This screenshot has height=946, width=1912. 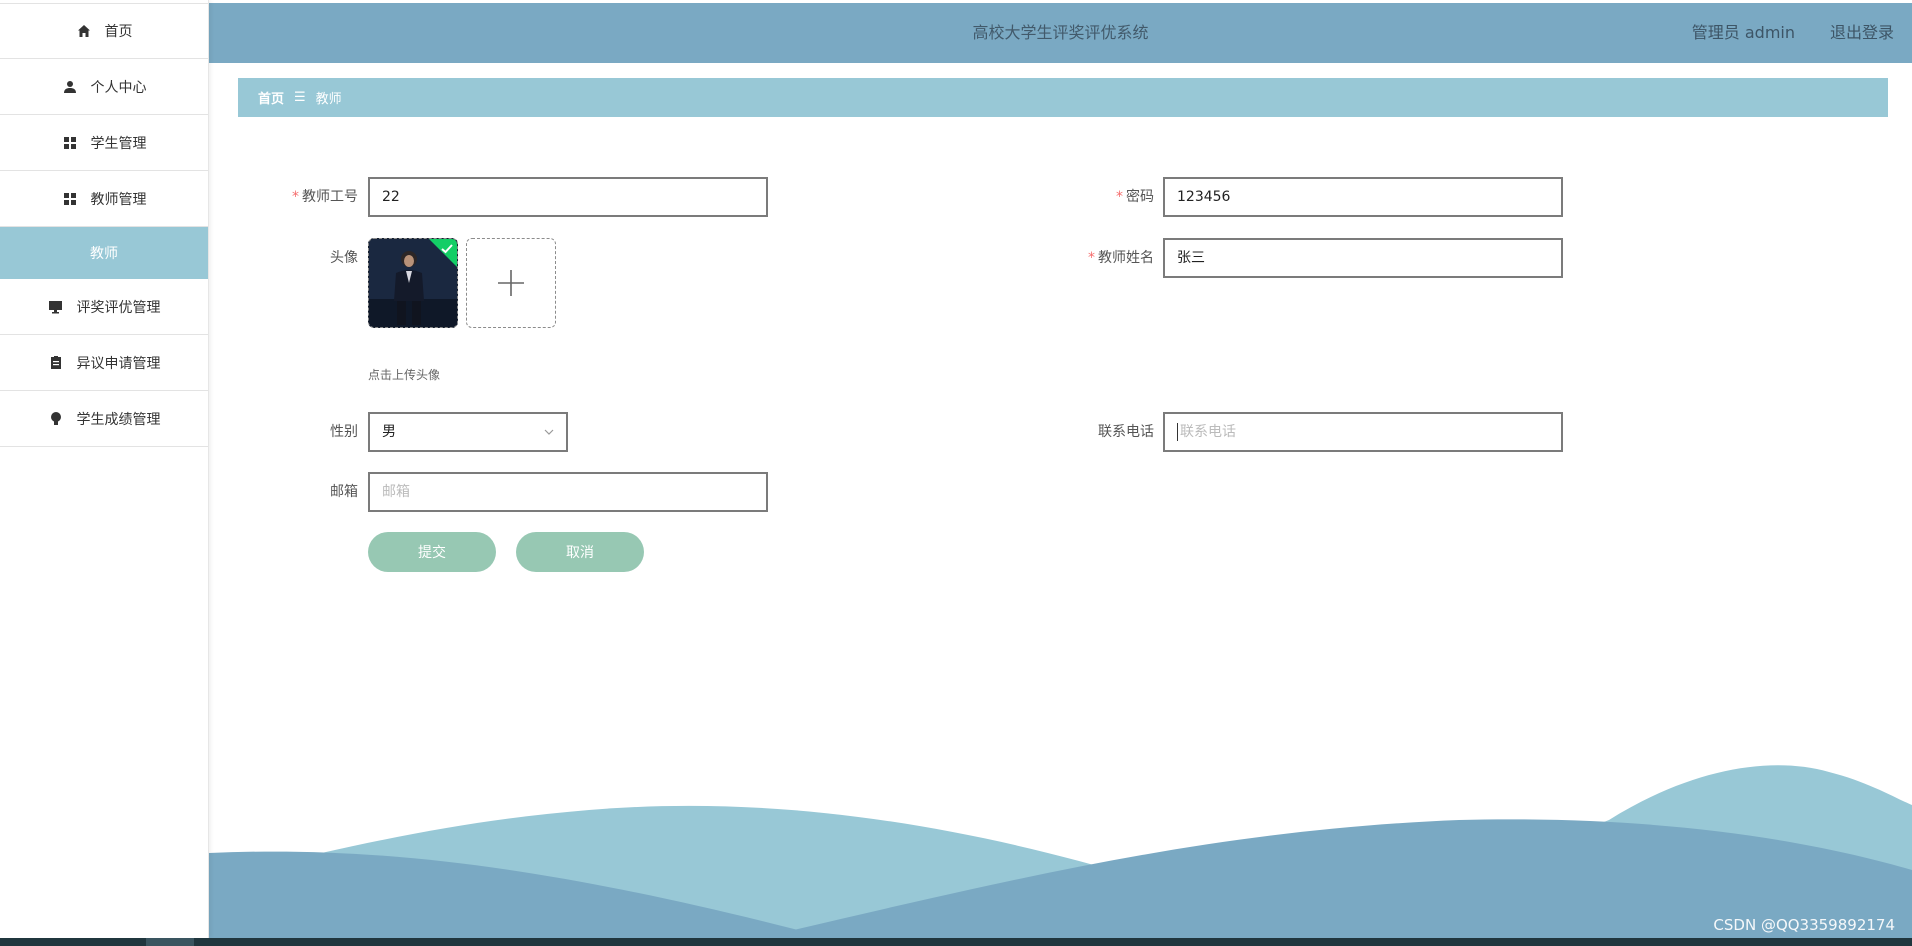 What do you see at coordinates (1363, 432) in the screenshot?
I see `phone-input: 联系电话` at bounding box center [1363, 432].